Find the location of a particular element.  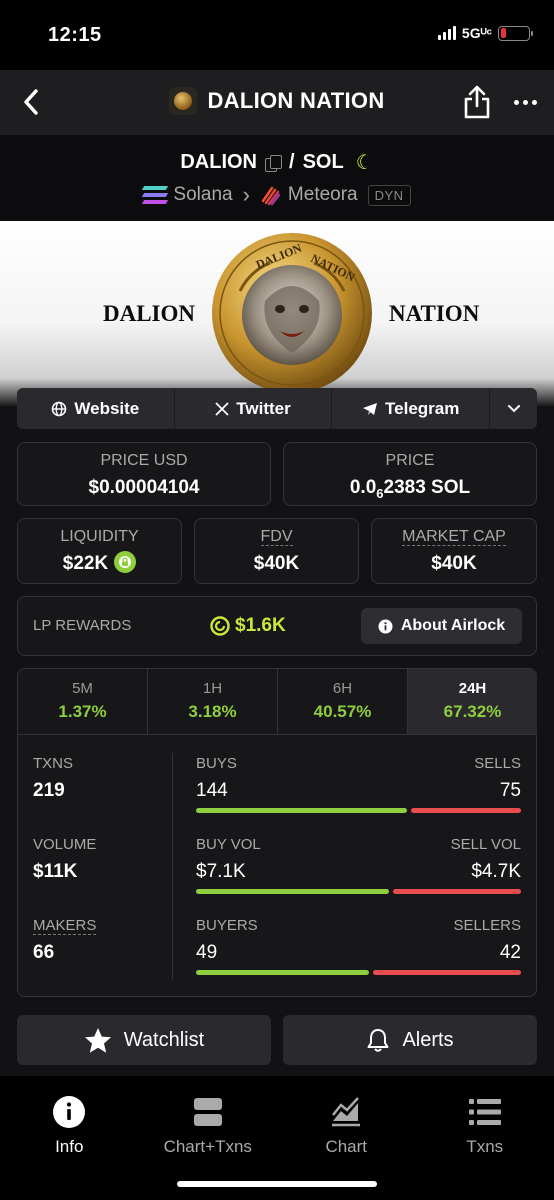

status-bar: 12:15 5Gᵁᶜ is located at coordinates (277, 35).